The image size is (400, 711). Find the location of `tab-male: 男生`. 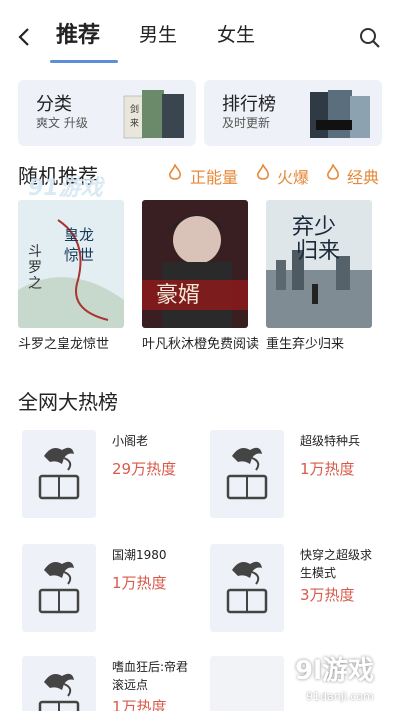

tab-male: 男生 is located at coordinates (158, 33).